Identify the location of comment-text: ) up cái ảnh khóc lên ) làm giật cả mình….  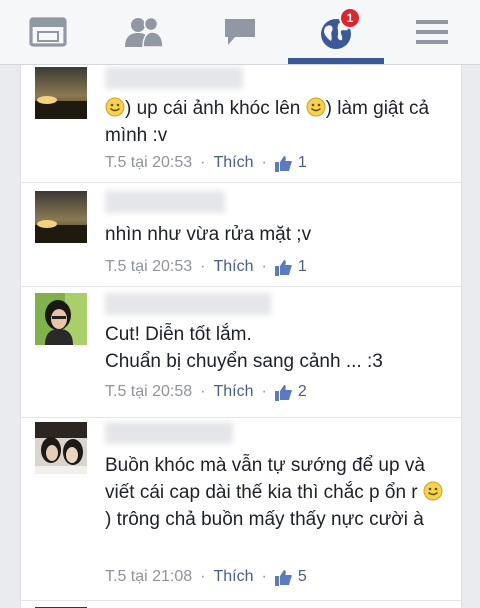
(267, 121).